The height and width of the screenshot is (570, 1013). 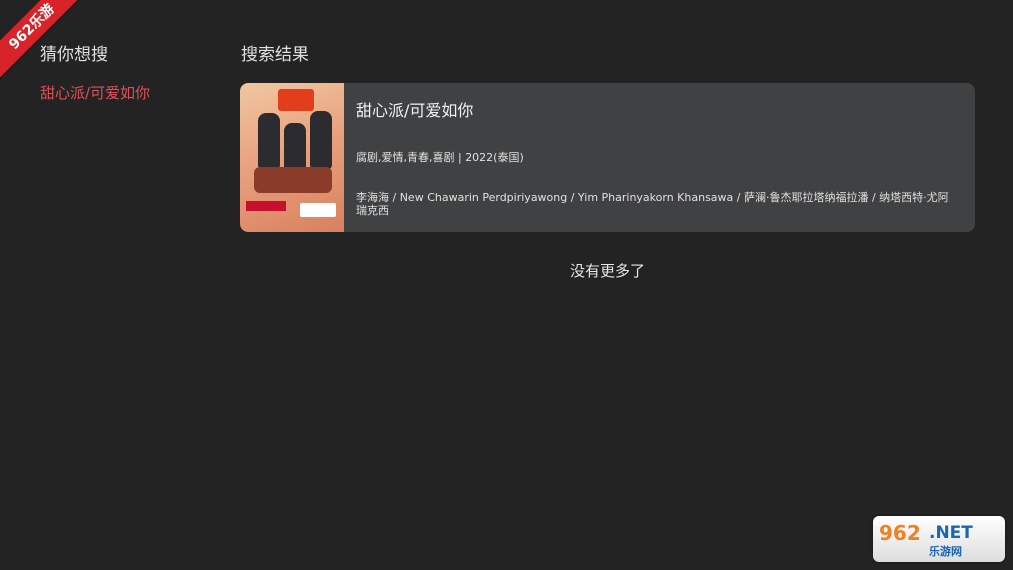 What do you see at coordinates (440, 157) in the screenshot?
I see `result-meta: 腐剧,爱情,青春,喜剧 | 2022(泰国)` at bounding box center [440, 157].